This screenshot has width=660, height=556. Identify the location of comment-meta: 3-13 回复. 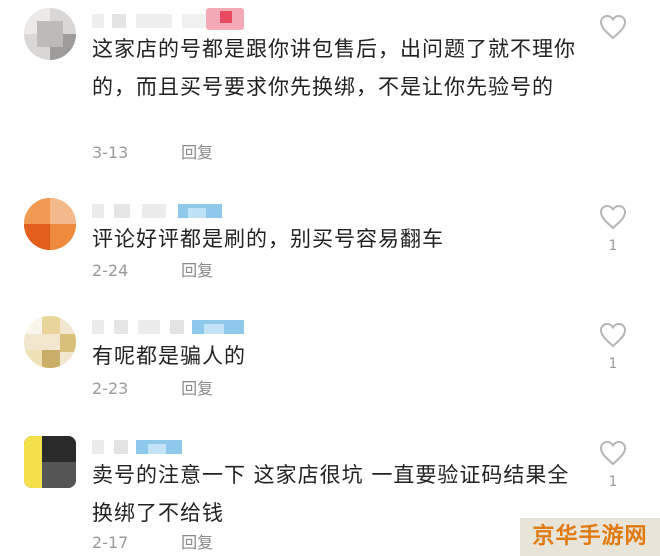
(152, 151).